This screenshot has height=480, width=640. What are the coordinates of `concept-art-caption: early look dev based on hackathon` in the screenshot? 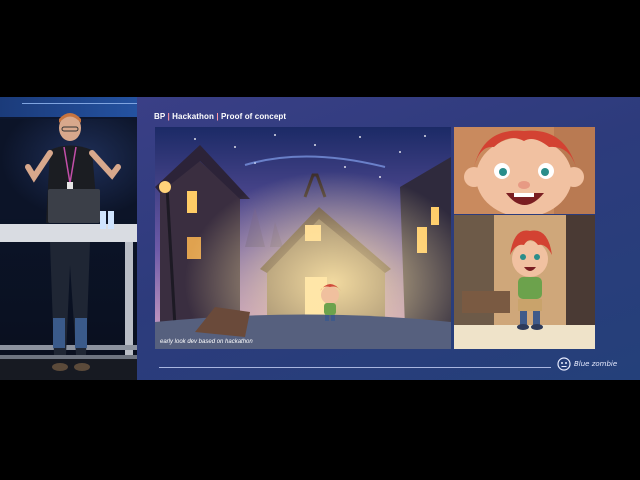 It's located at (206, 342).